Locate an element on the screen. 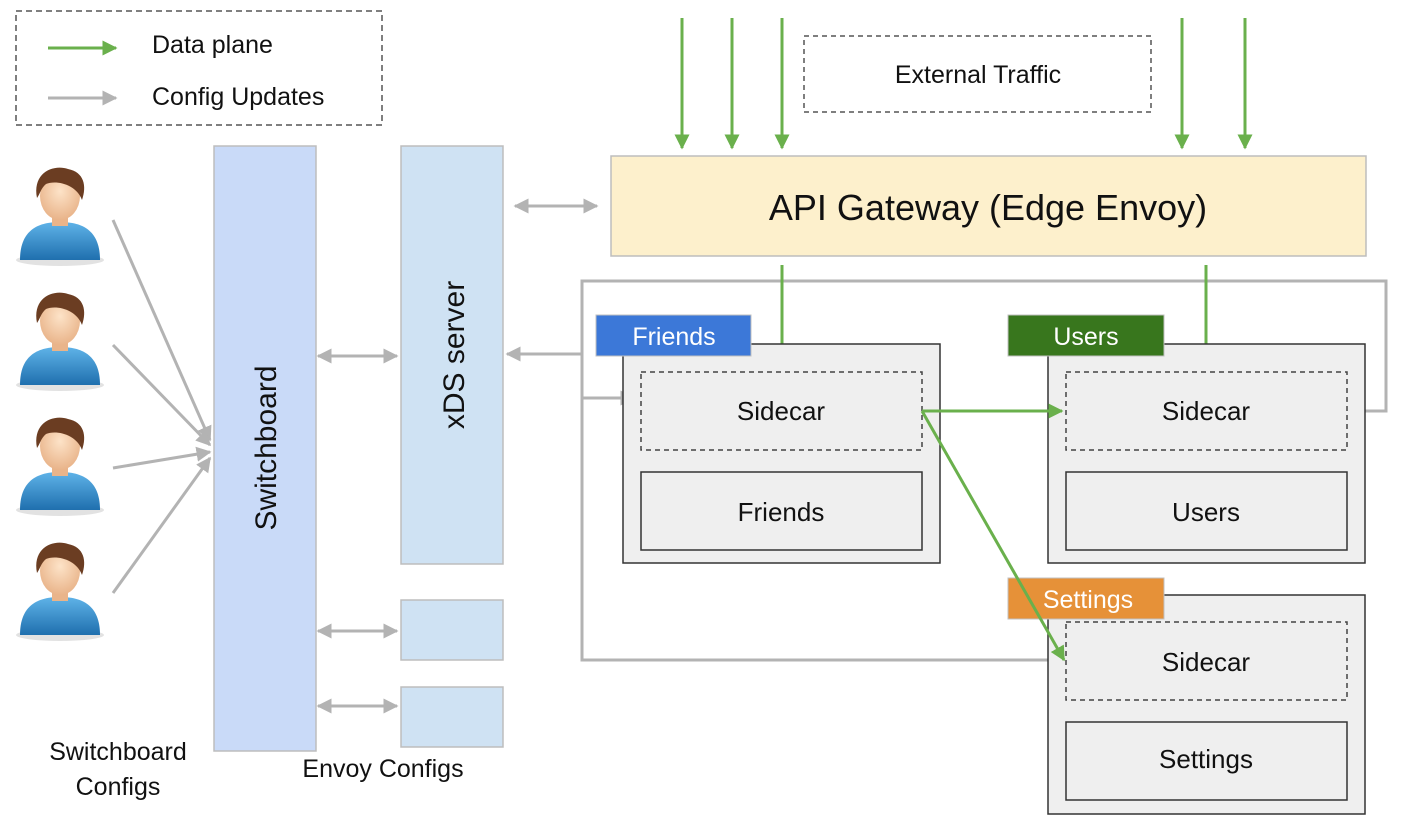 The width and height of the screenshot is (1410, 821). envoy-configs-caption: Envoy Configs is located at coordinates (382, 769).